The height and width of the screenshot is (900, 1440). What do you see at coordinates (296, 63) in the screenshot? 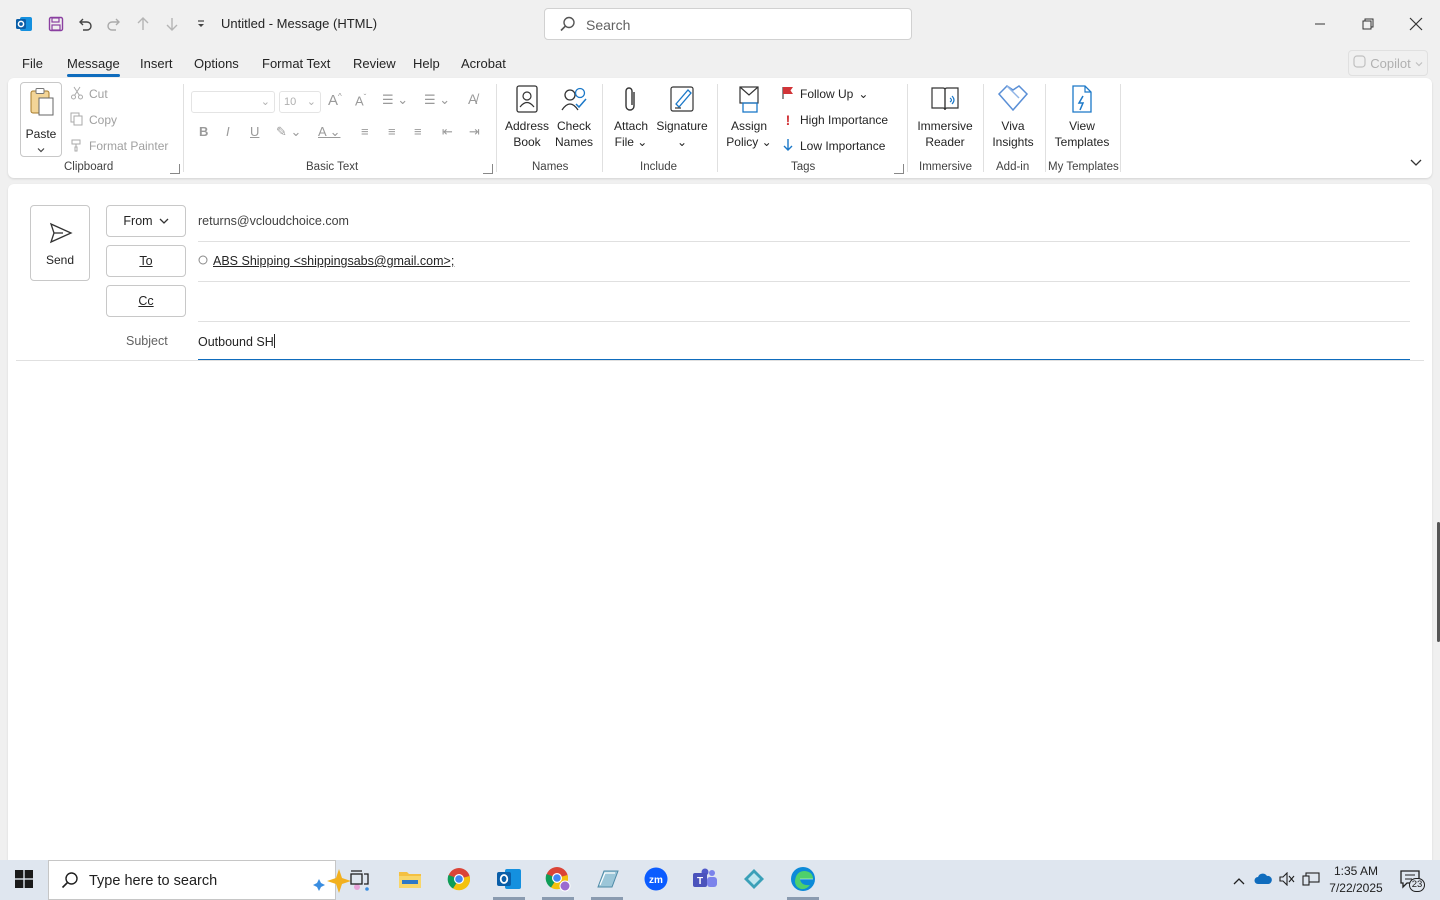
I see `tab-format-text: Format Text` at bounding box center [296, 63].